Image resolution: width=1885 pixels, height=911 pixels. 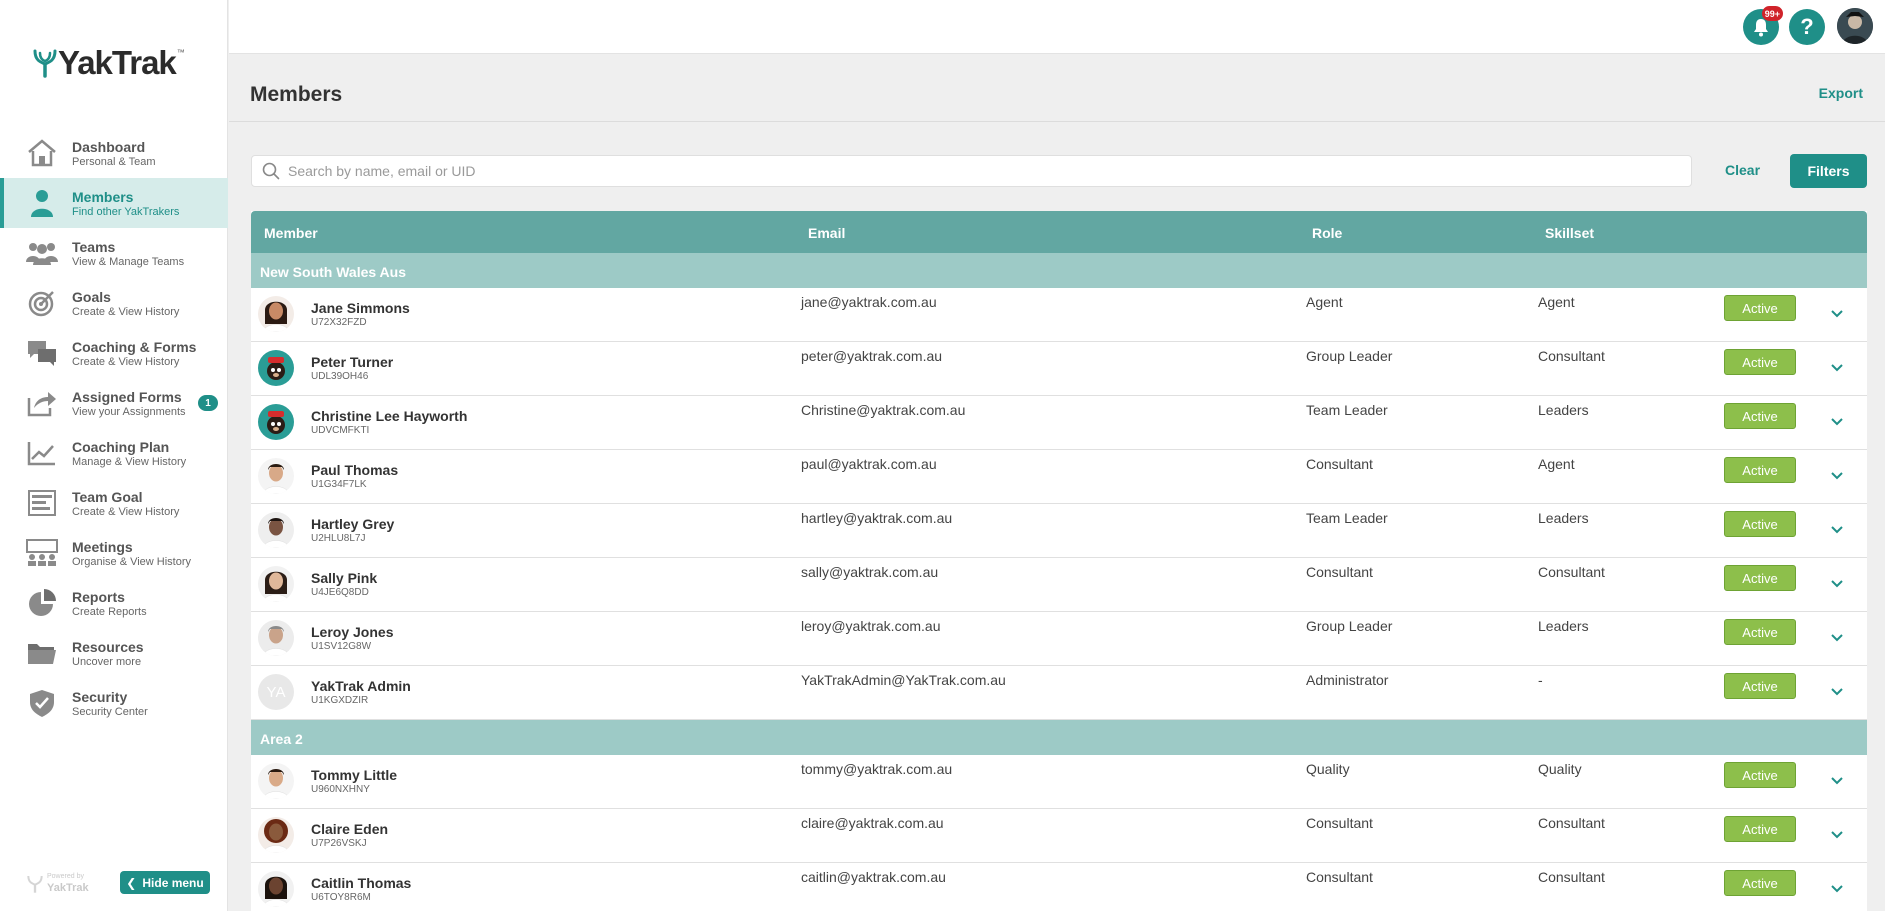 What do you see at coordinates (42, 603) in the screenshot?
I see `pie-icon` at bounding box center [42, 603].